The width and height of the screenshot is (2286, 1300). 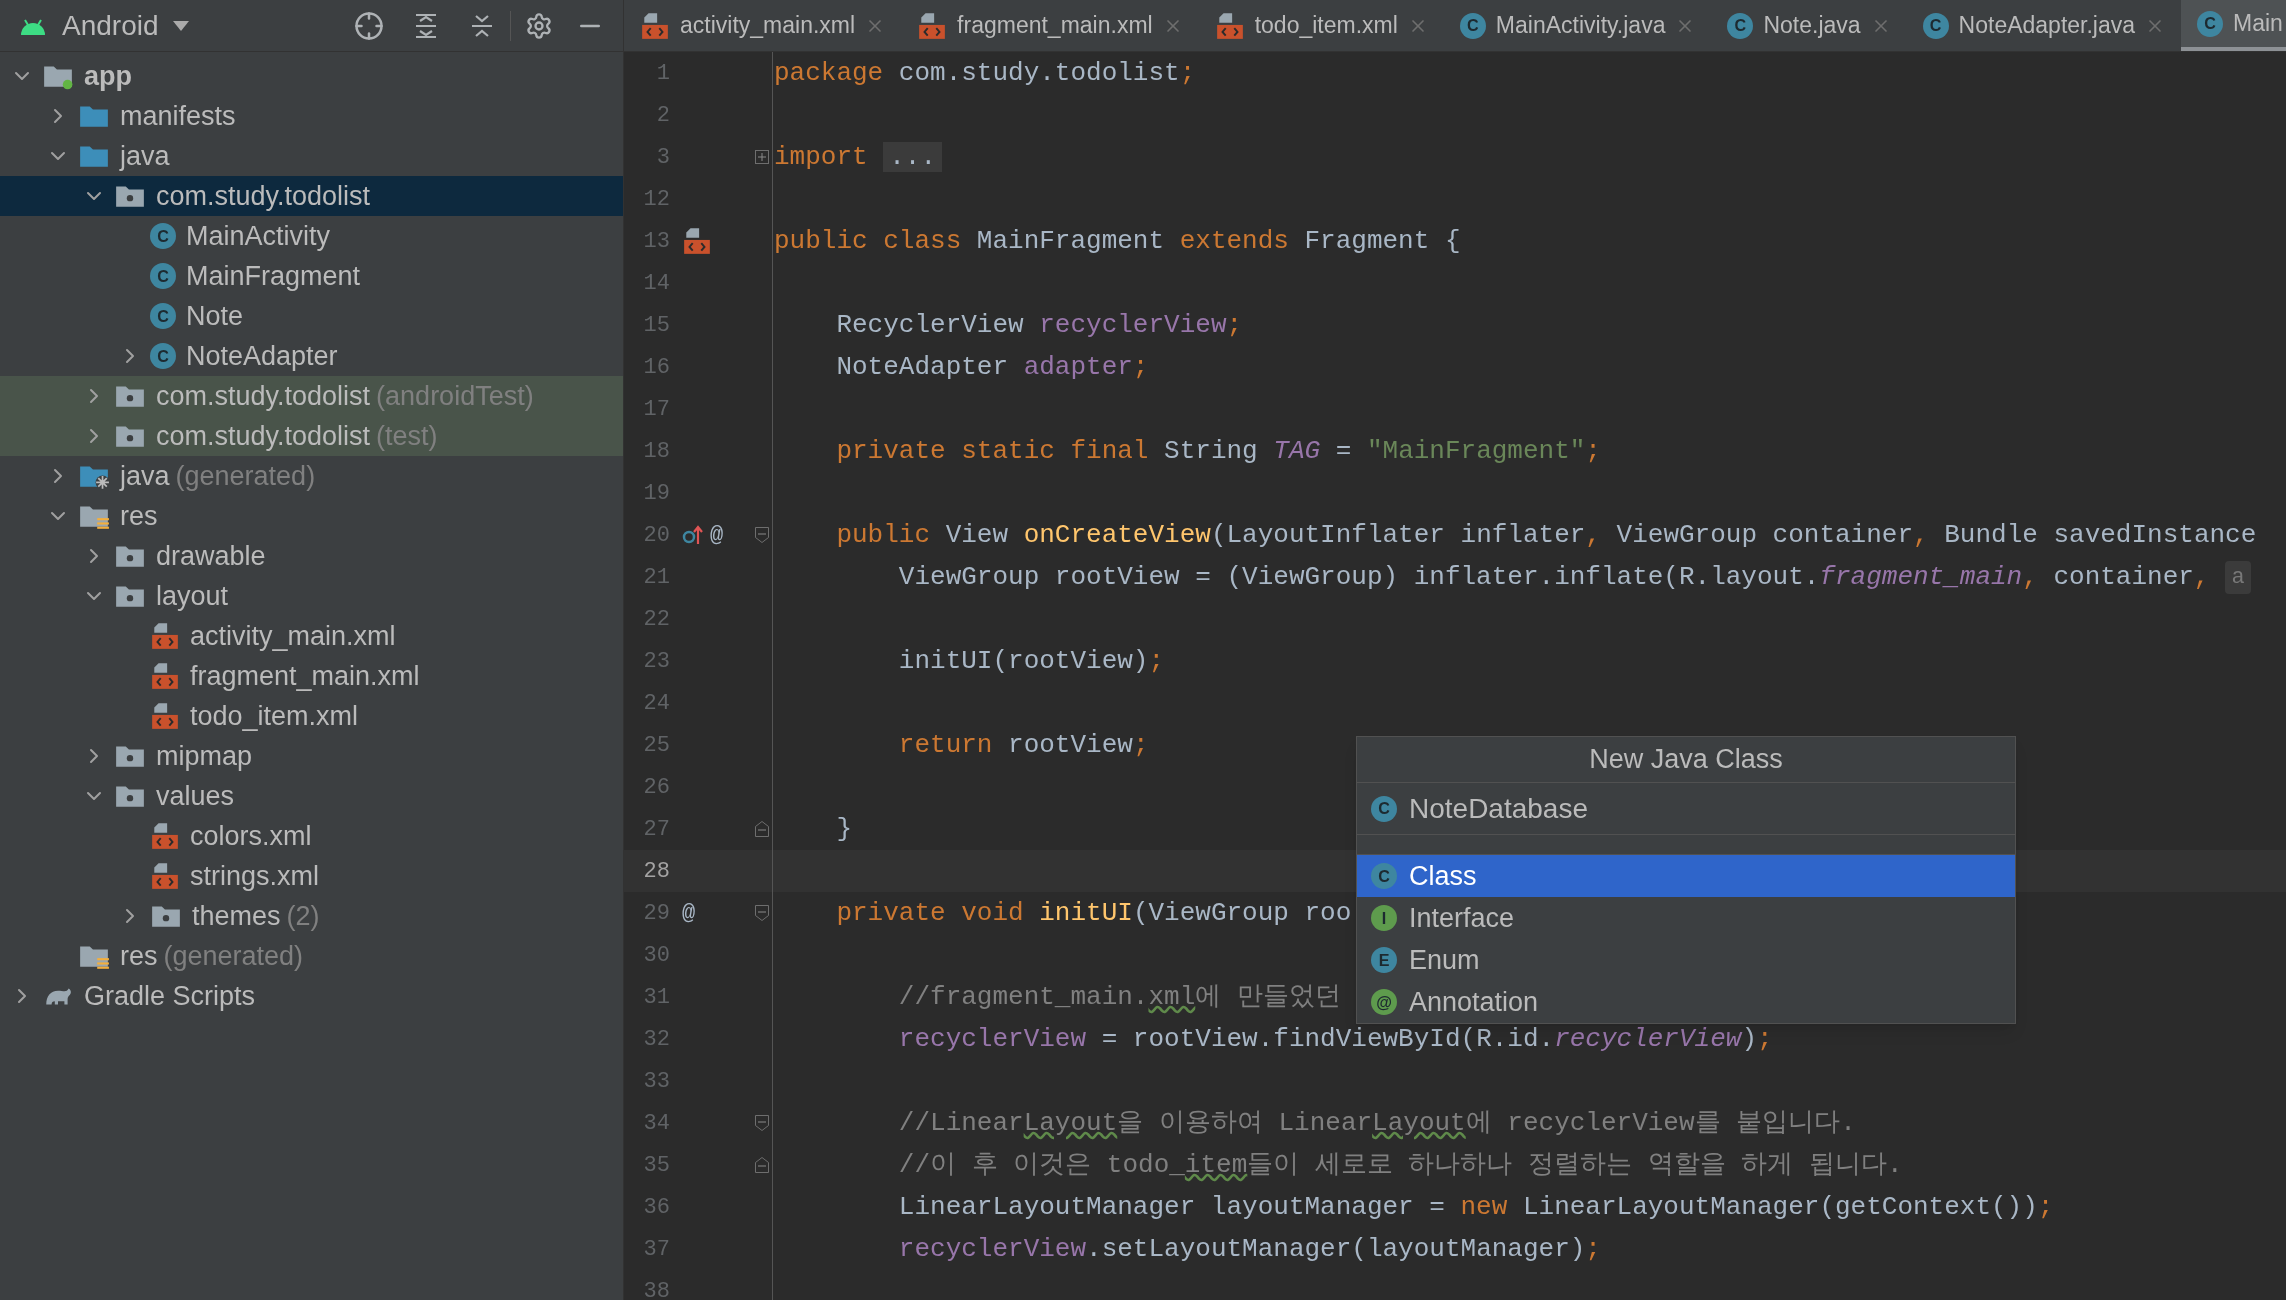 What do you see at coordinates (192, 596) in the screenshot?
I see `item-label: layout` at bounding box center [192, 596].